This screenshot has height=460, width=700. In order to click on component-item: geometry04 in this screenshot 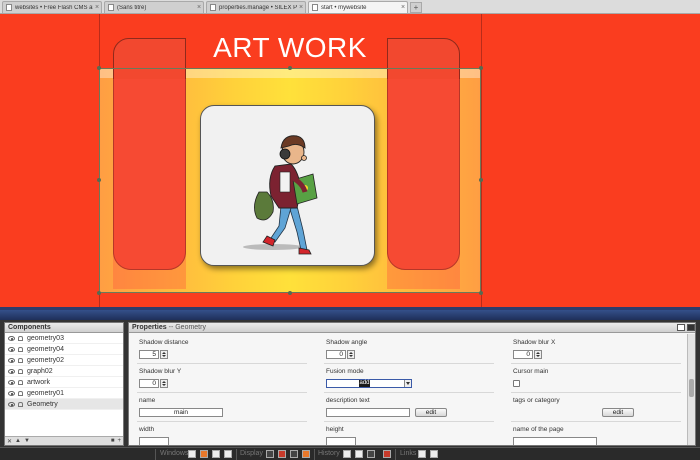, I will do `click(64, 349)`.